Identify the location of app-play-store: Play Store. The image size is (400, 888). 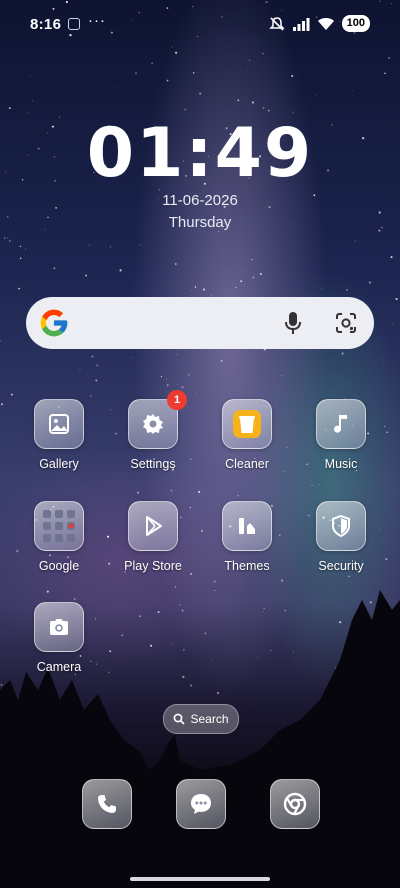
(153, 537).